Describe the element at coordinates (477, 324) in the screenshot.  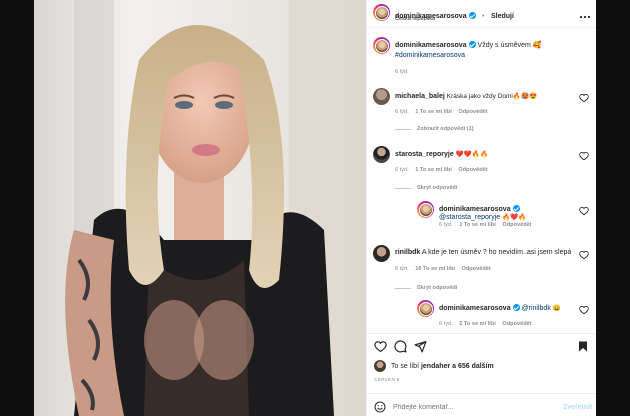
I see `reply-likes: 2 To se mi líbí` at that location.